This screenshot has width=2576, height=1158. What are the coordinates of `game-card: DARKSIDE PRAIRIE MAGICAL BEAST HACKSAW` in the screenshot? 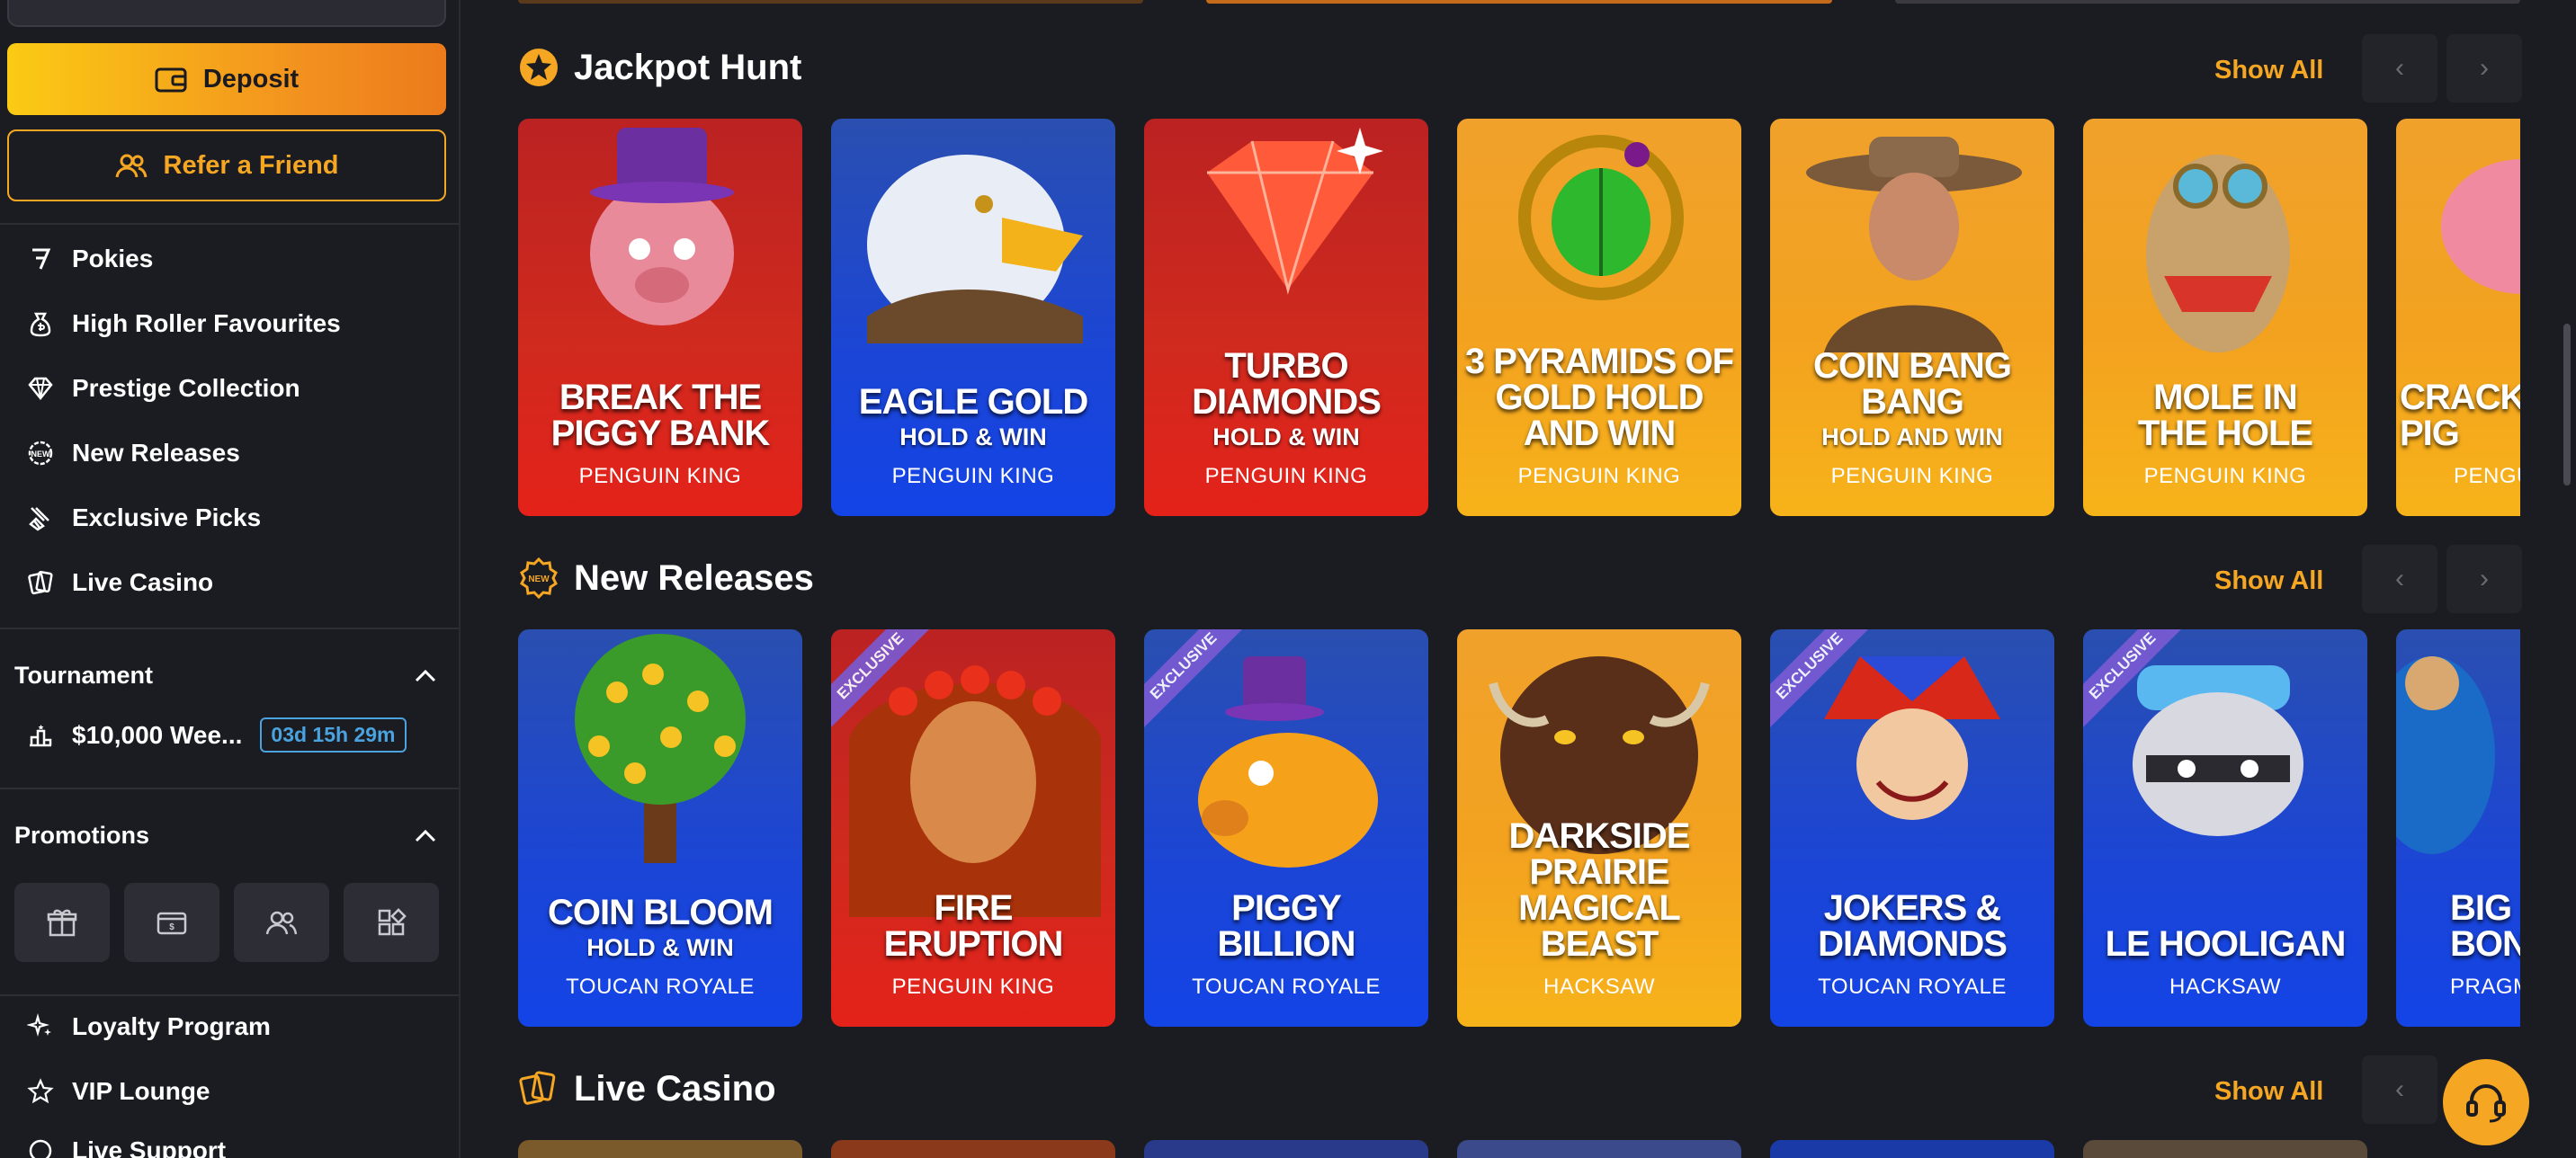 It's located at (1599, 828).